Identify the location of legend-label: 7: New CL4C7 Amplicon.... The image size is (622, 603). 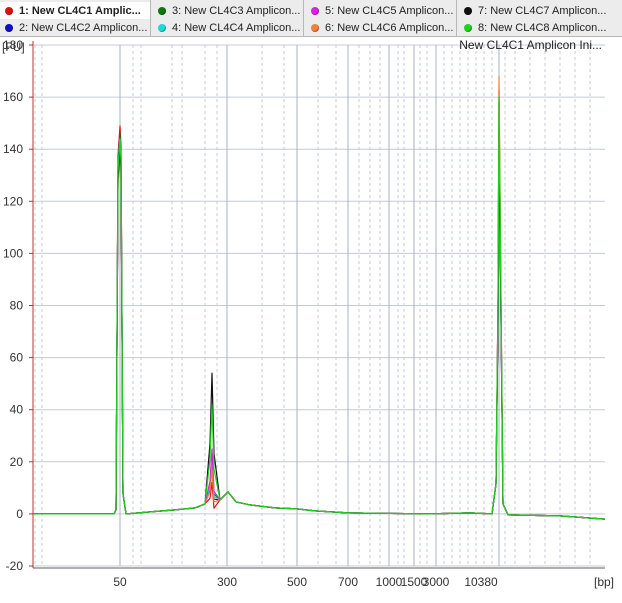
(542, 10).